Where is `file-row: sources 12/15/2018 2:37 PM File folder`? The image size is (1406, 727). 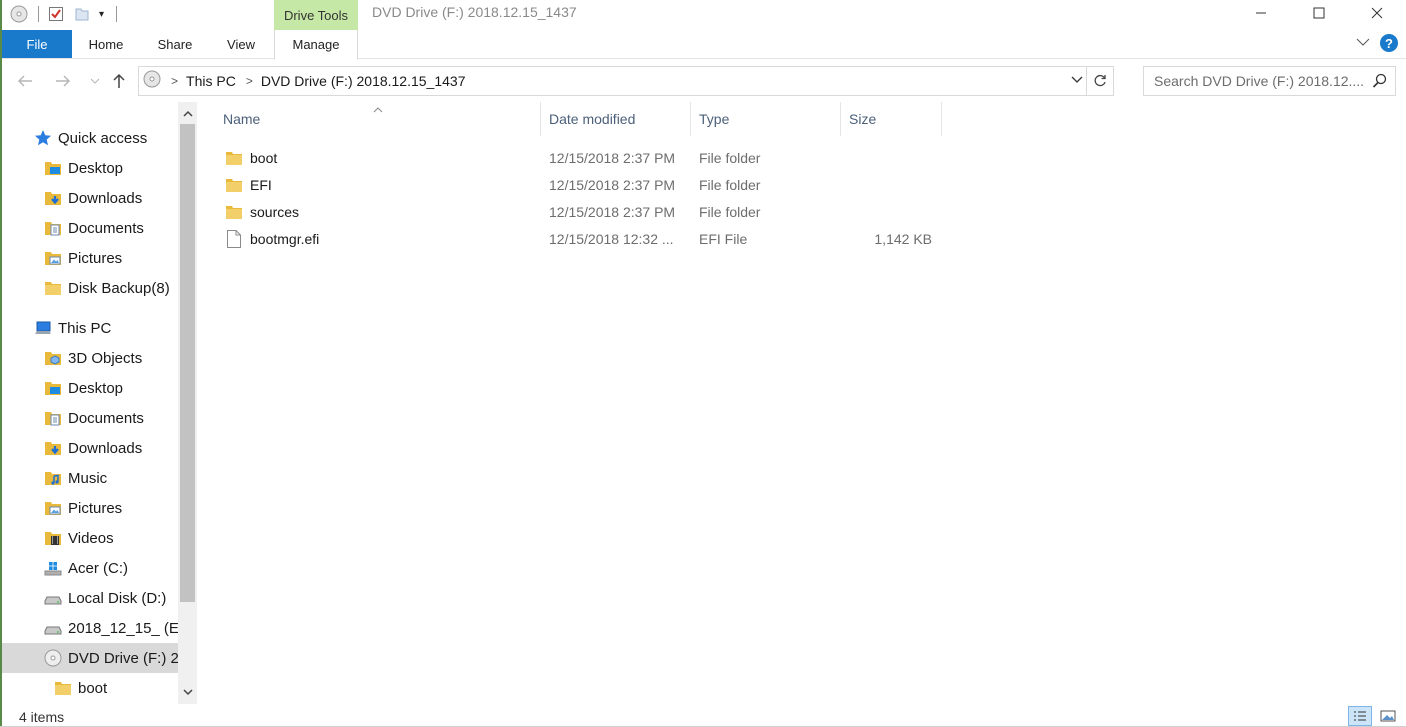
file-row: sources 12/15/2018 2:37 PM File folder is located at coordinates (578, 211).